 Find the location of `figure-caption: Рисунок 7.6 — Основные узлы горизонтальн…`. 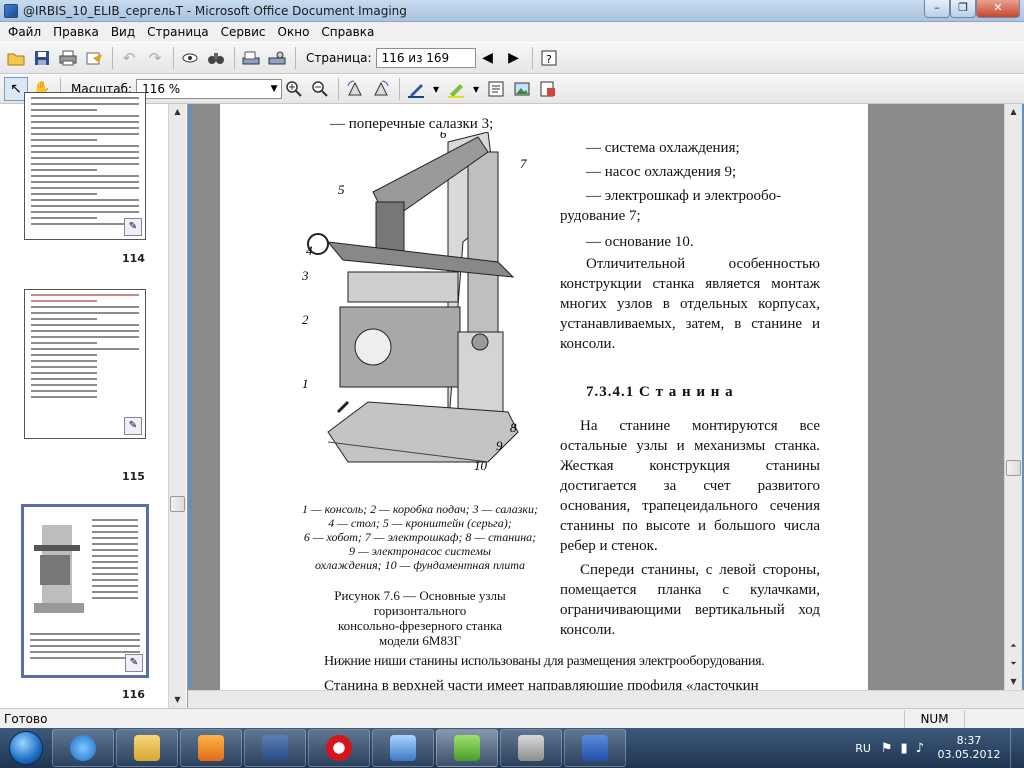

figure-caption: Рисунок 7.6 — Основные узлы горизонтальн… is located at coordinates (420, 618).